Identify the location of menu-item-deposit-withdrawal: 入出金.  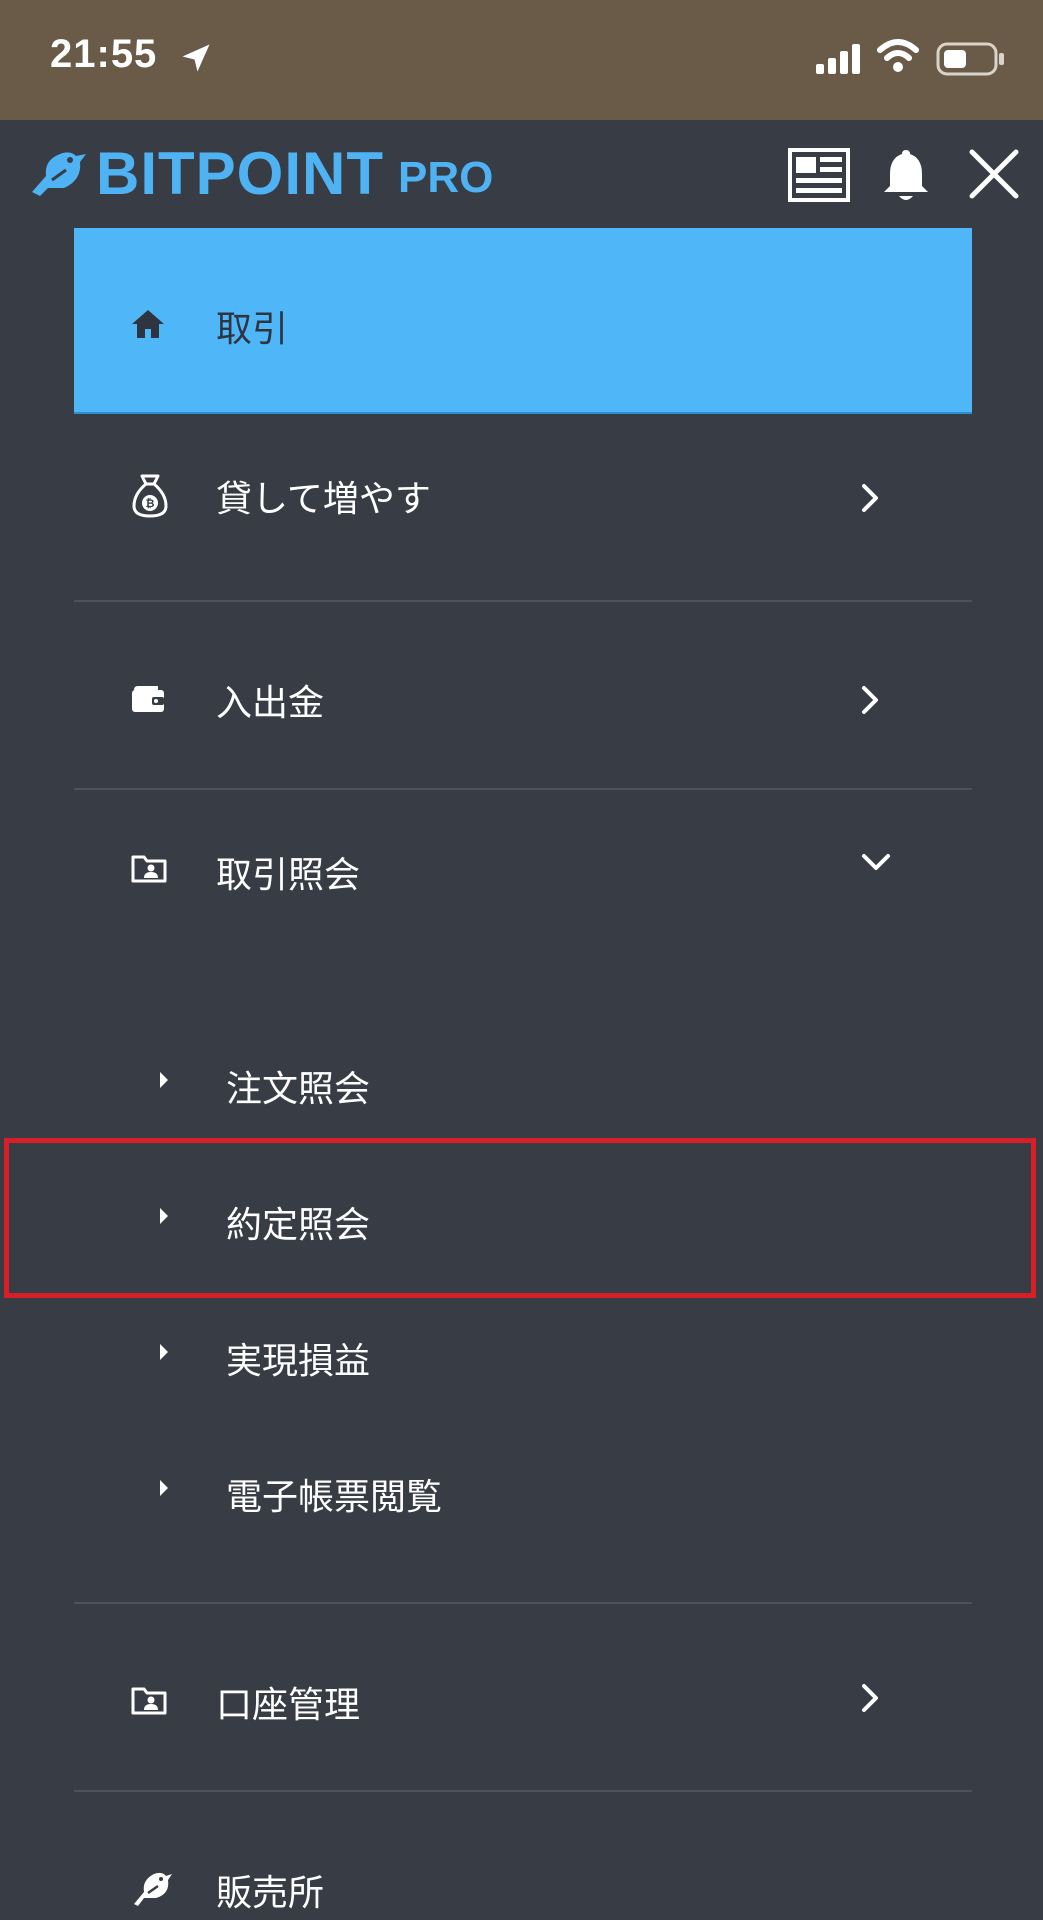
(523, 695).